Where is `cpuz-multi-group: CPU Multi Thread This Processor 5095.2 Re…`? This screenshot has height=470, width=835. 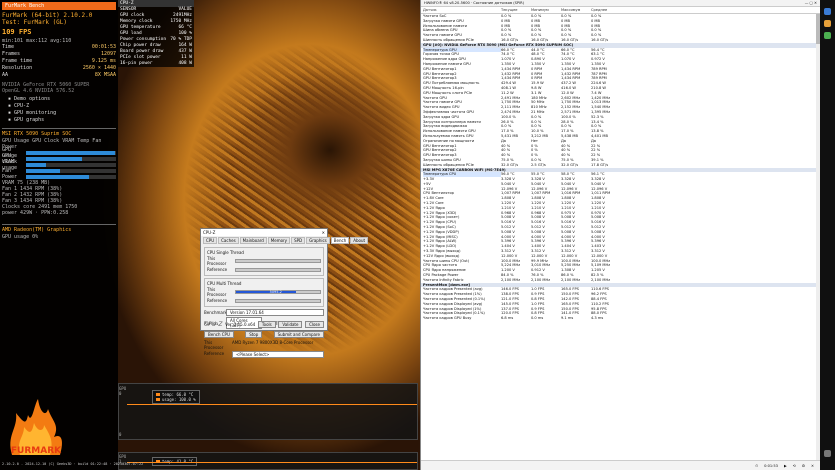
cpuz-multi-group: CPU Multi Thread This Processor 5095.2 Re… is located at coordinates (264, 292).